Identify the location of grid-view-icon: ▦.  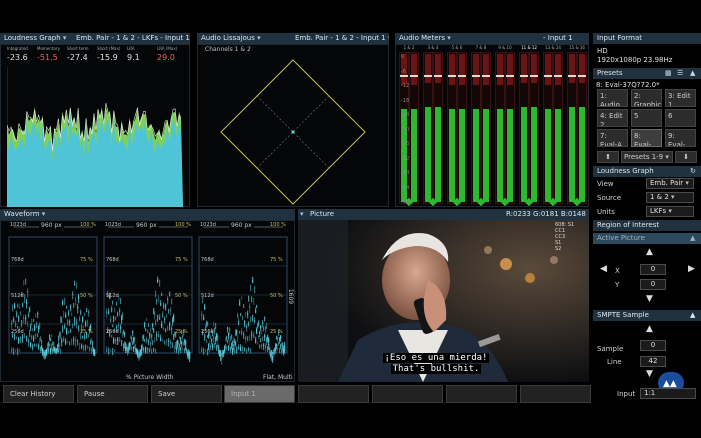
(668, 73).